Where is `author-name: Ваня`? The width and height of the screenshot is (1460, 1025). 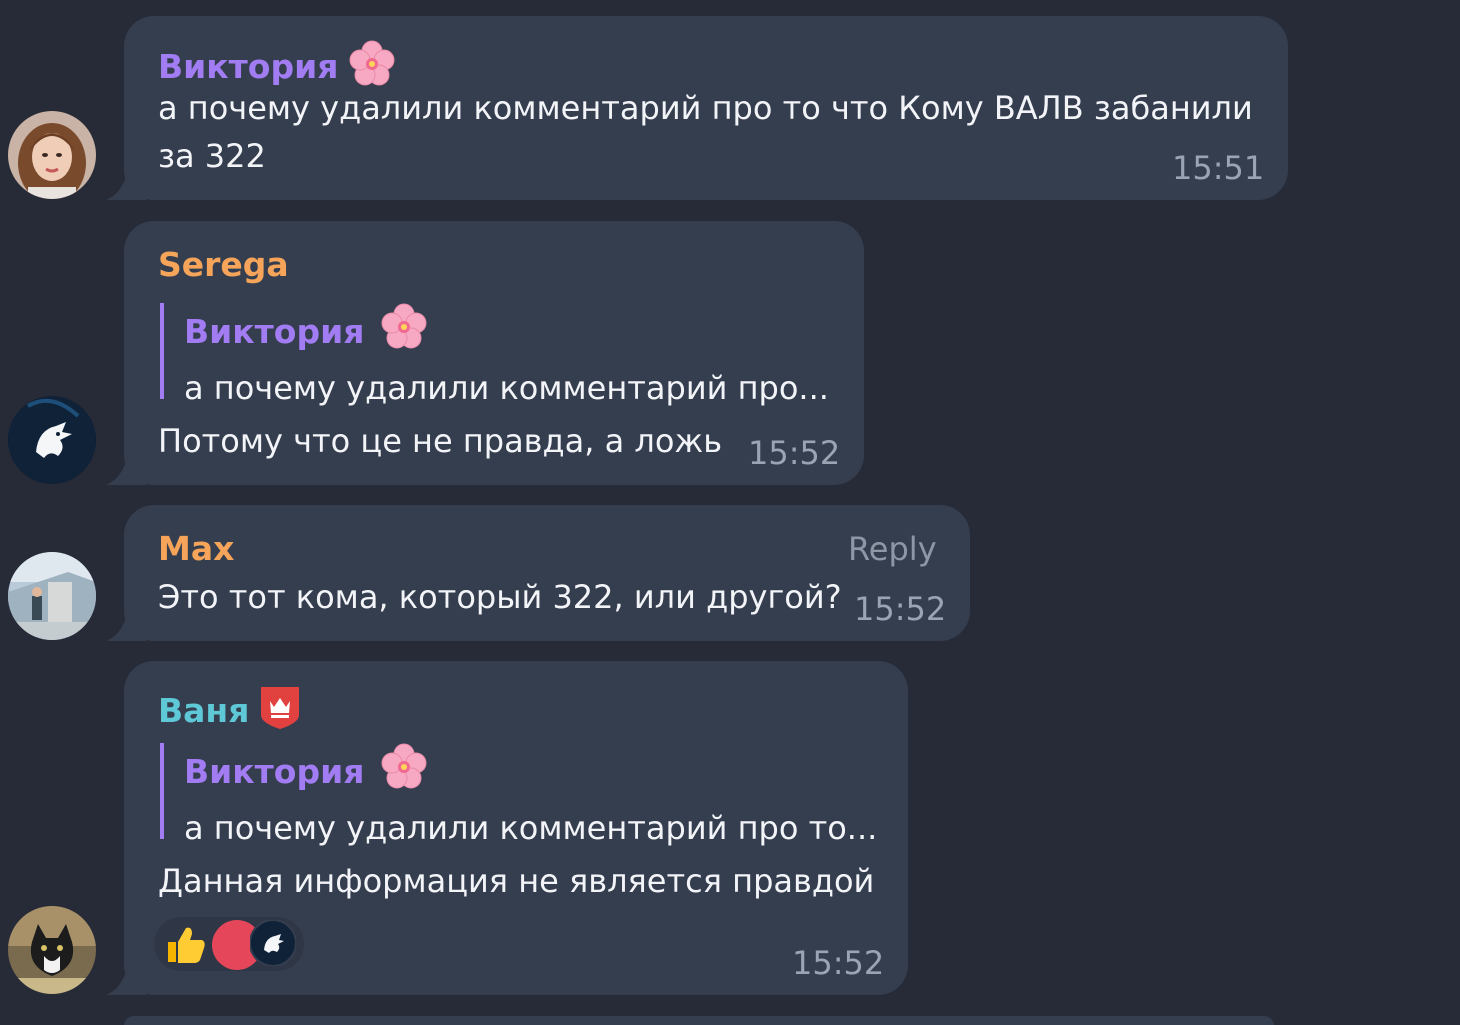 author-name: Ваня is located at coordinates (203, 710).